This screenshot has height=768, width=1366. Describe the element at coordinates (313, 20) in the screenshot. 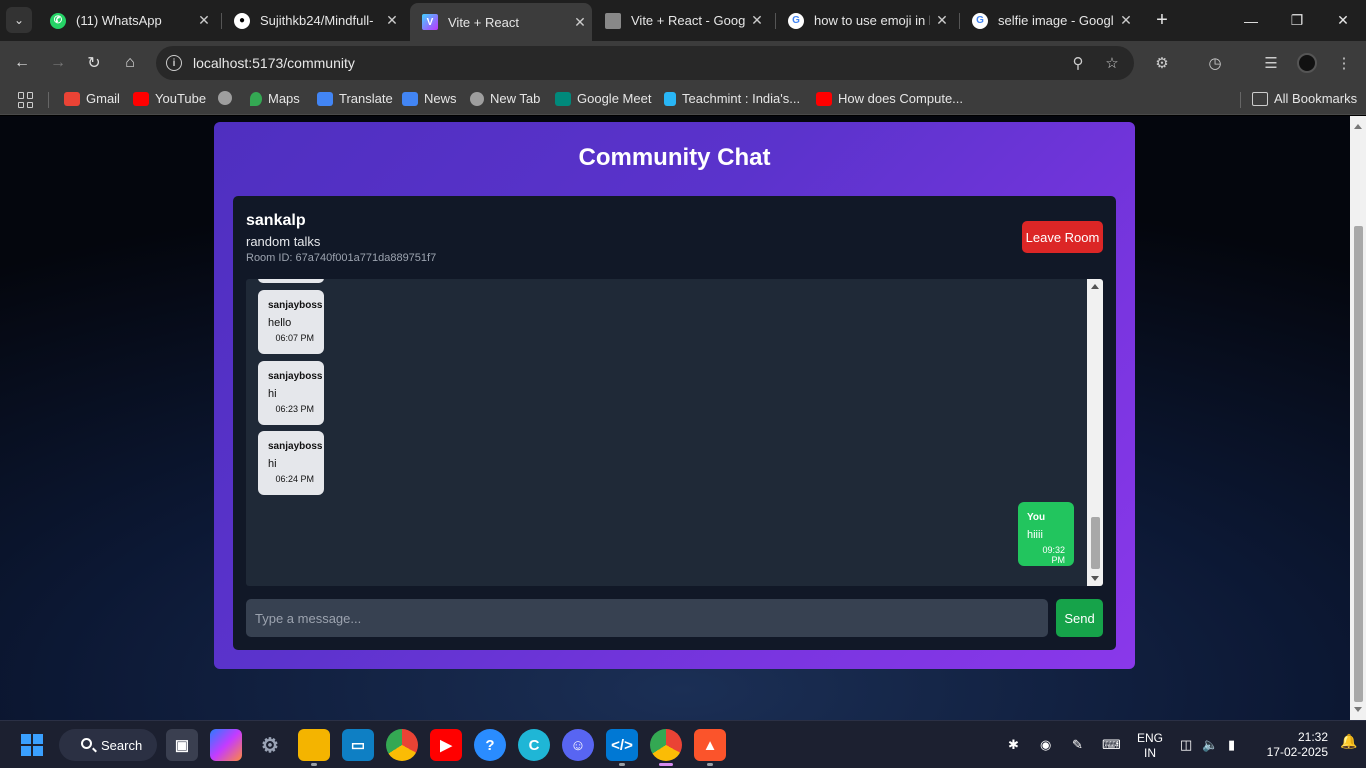

I see `tab-github: ● Sujithkb24/Mindfull- ✕` at that location.